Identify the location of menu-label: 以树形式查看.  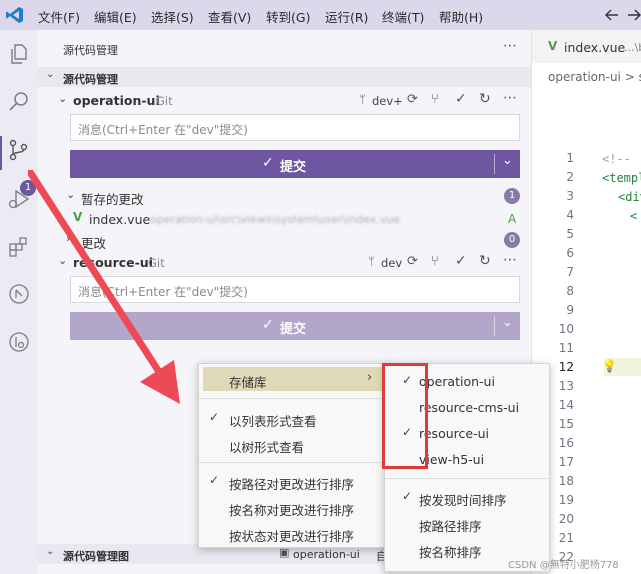
(267, 447).